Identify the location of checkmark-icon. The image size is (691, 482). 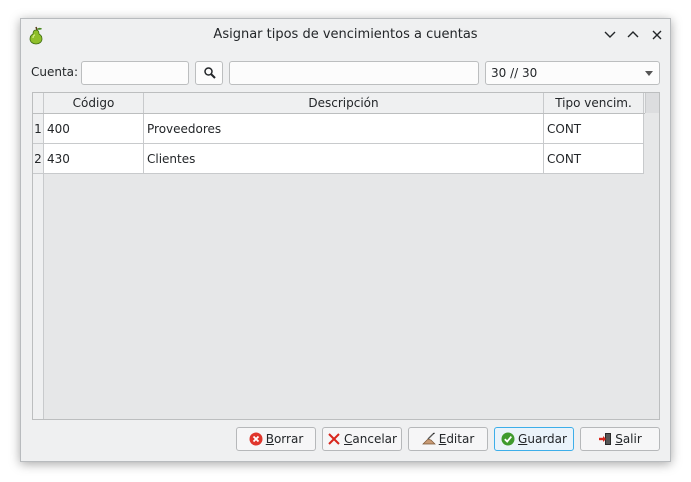
(508, 439).